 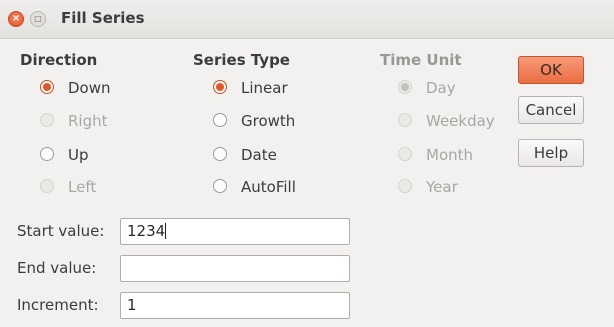 I want to click on series-linear-label: Linear, so click(x=264, y=88).